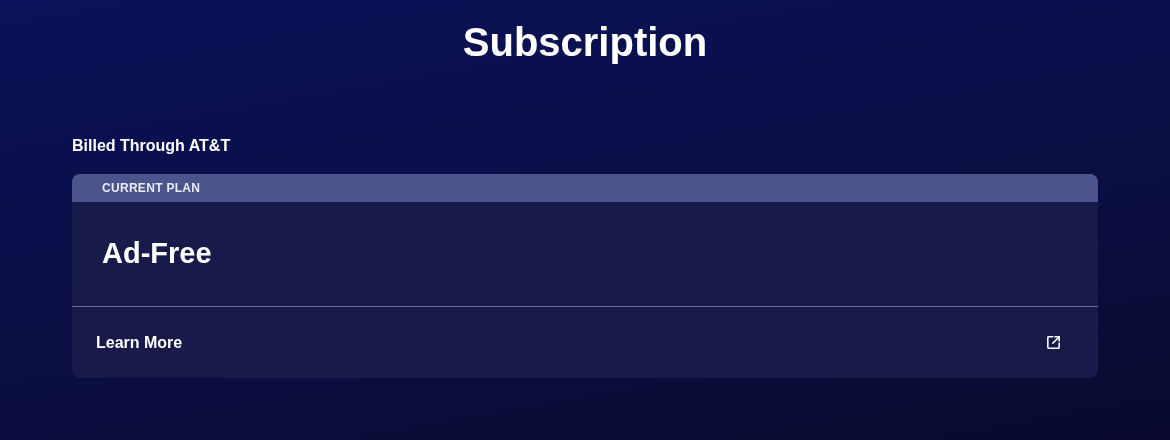 Image resolution: width=1170 pixels, height=440 pixels. Describe the element at coordinates (151, 145) in the screenshot. I see `billing-label: Billed Through AT&T` at that location.